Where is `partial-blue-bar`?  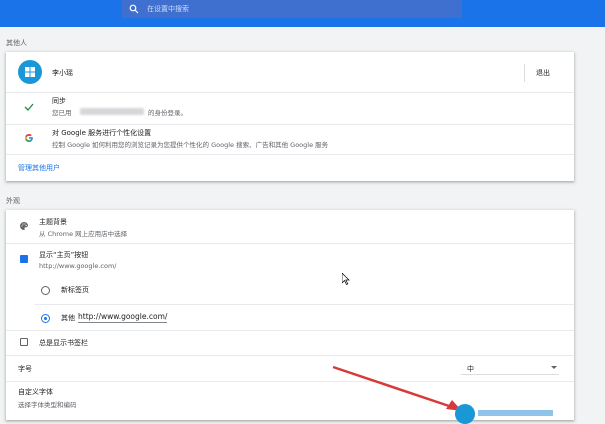
partial-blue-bar is located at coordinates (515, 413).